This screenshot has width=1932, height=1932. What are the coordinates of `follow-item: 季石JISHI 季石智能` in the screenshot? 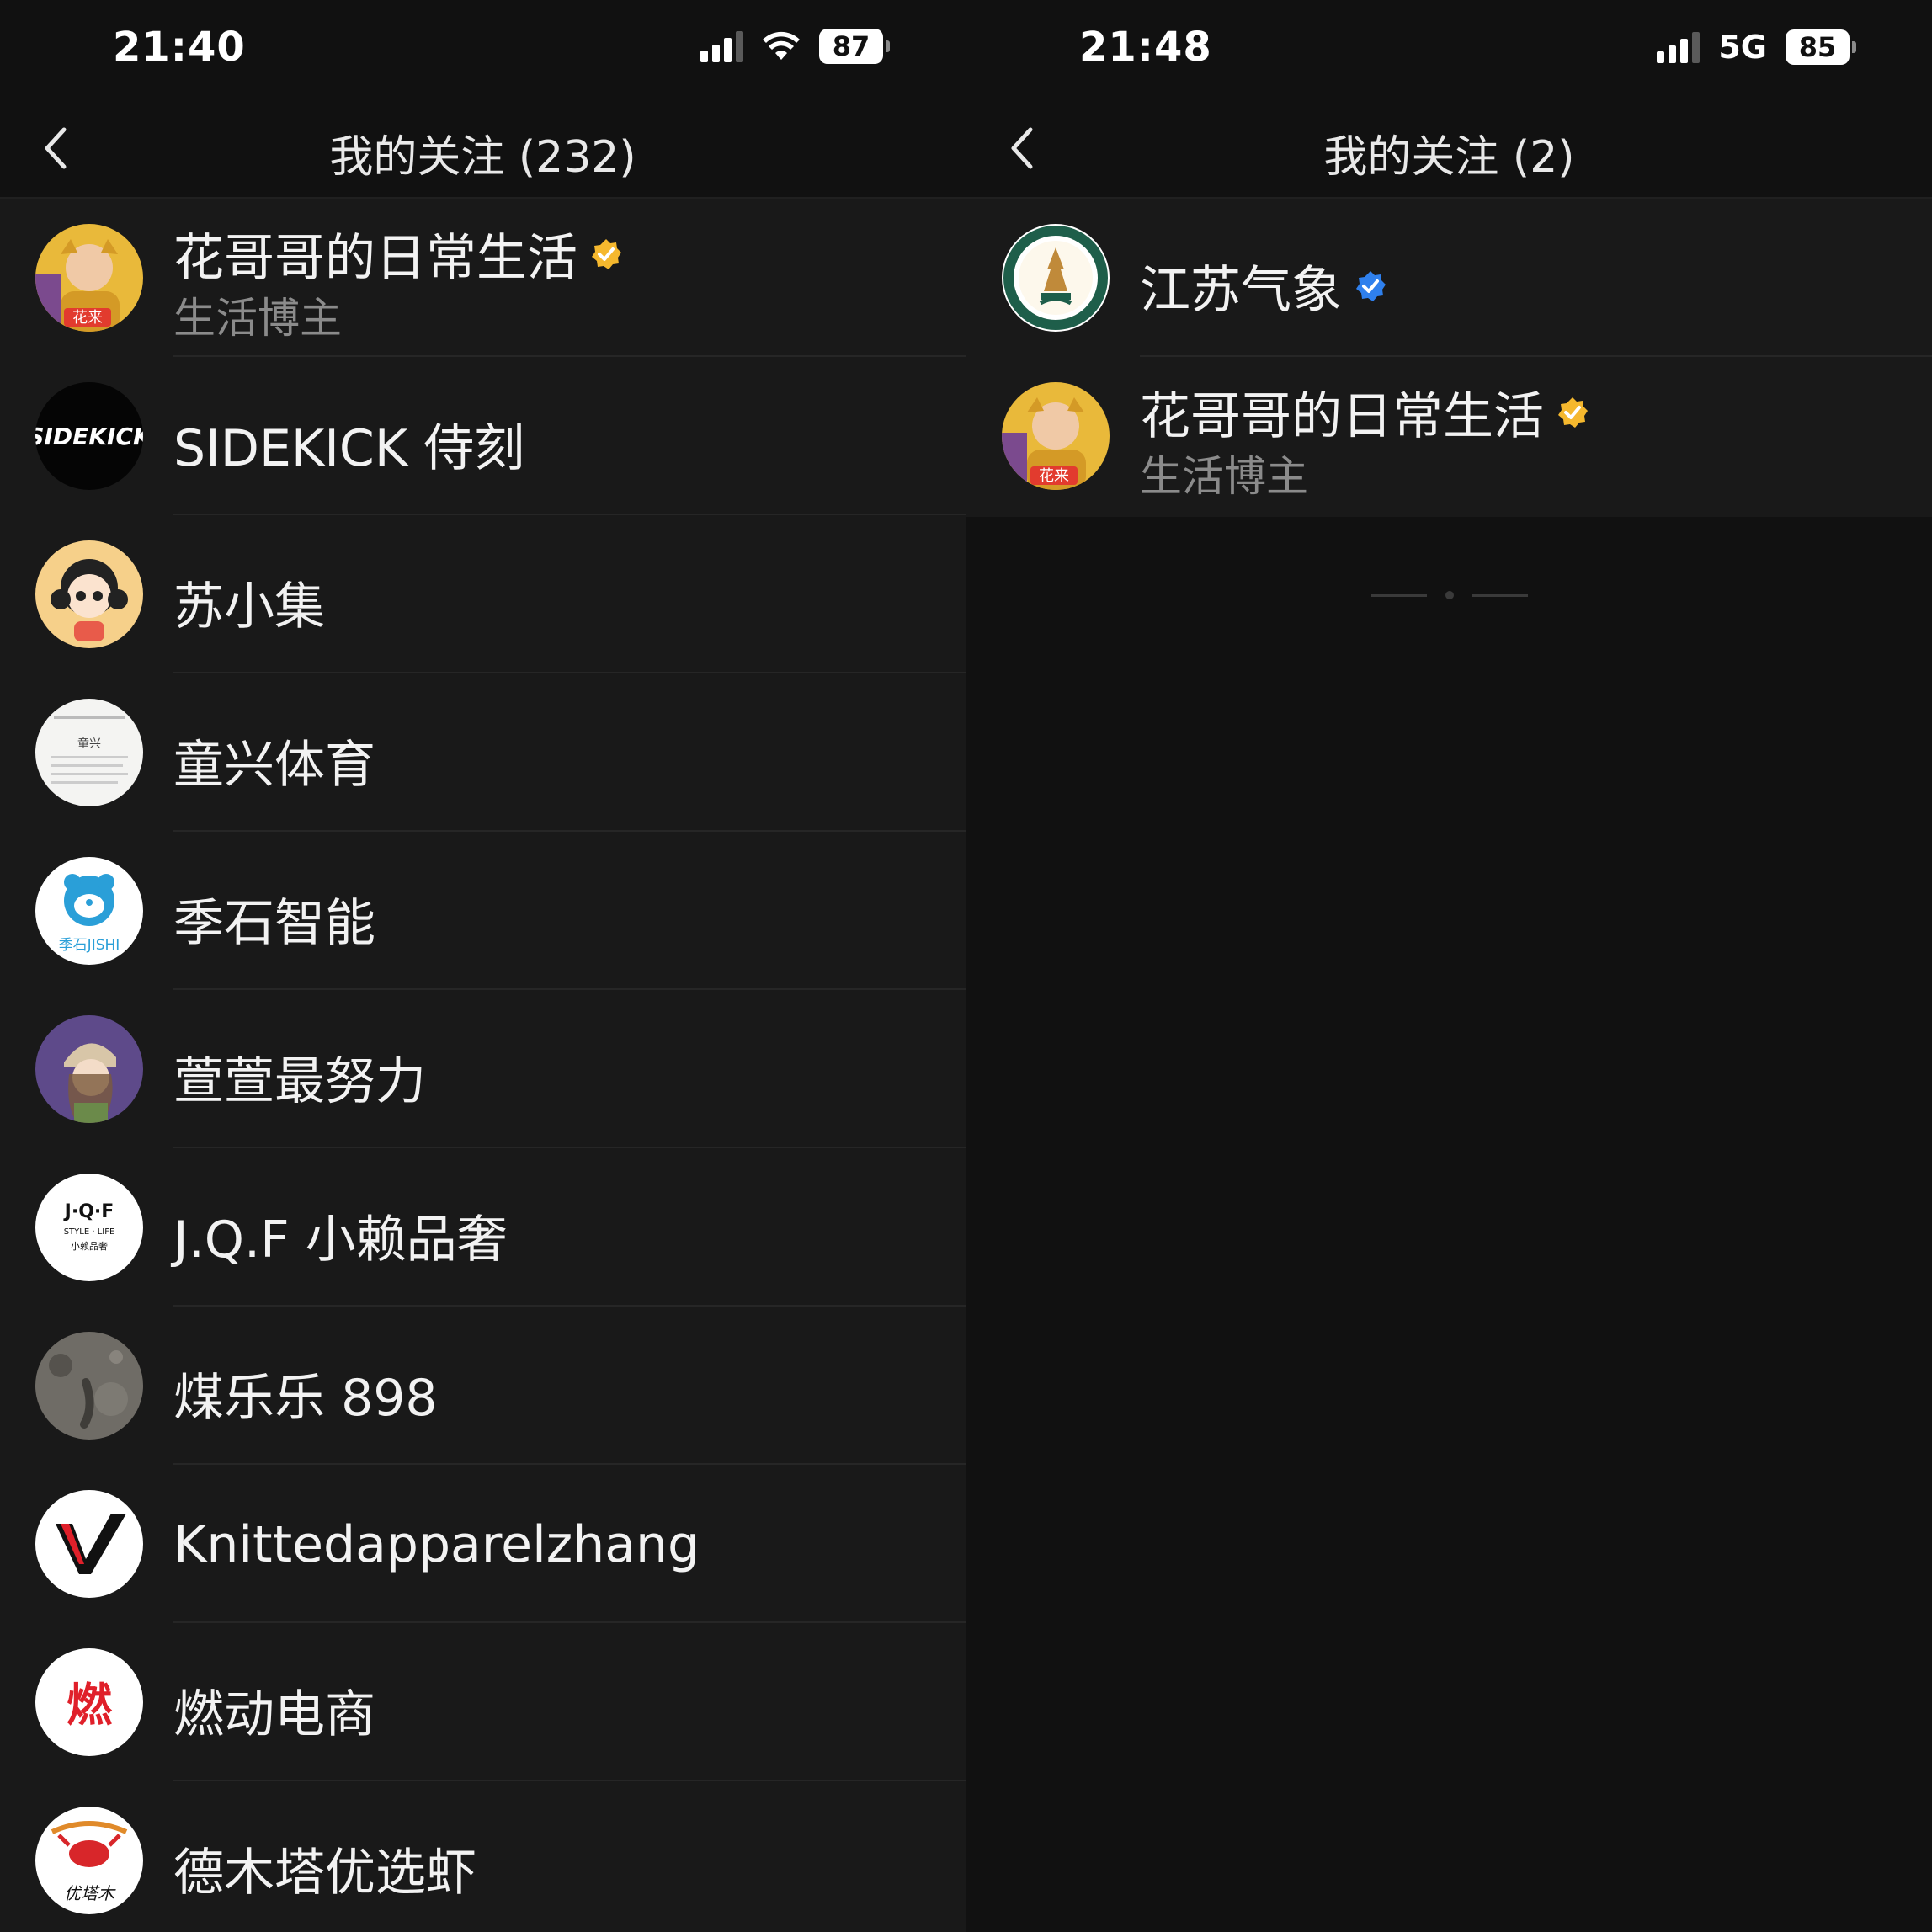 It's located at (483, 911).